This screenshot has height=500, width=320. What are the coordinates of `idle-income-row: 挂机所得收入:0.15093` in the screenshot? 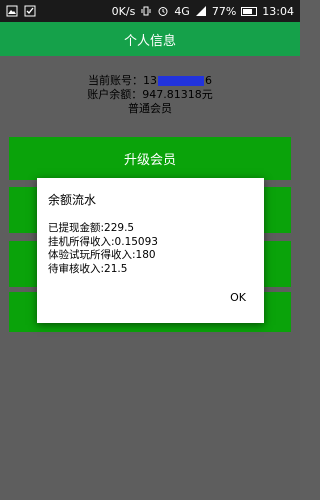 It's located at (103, 243).